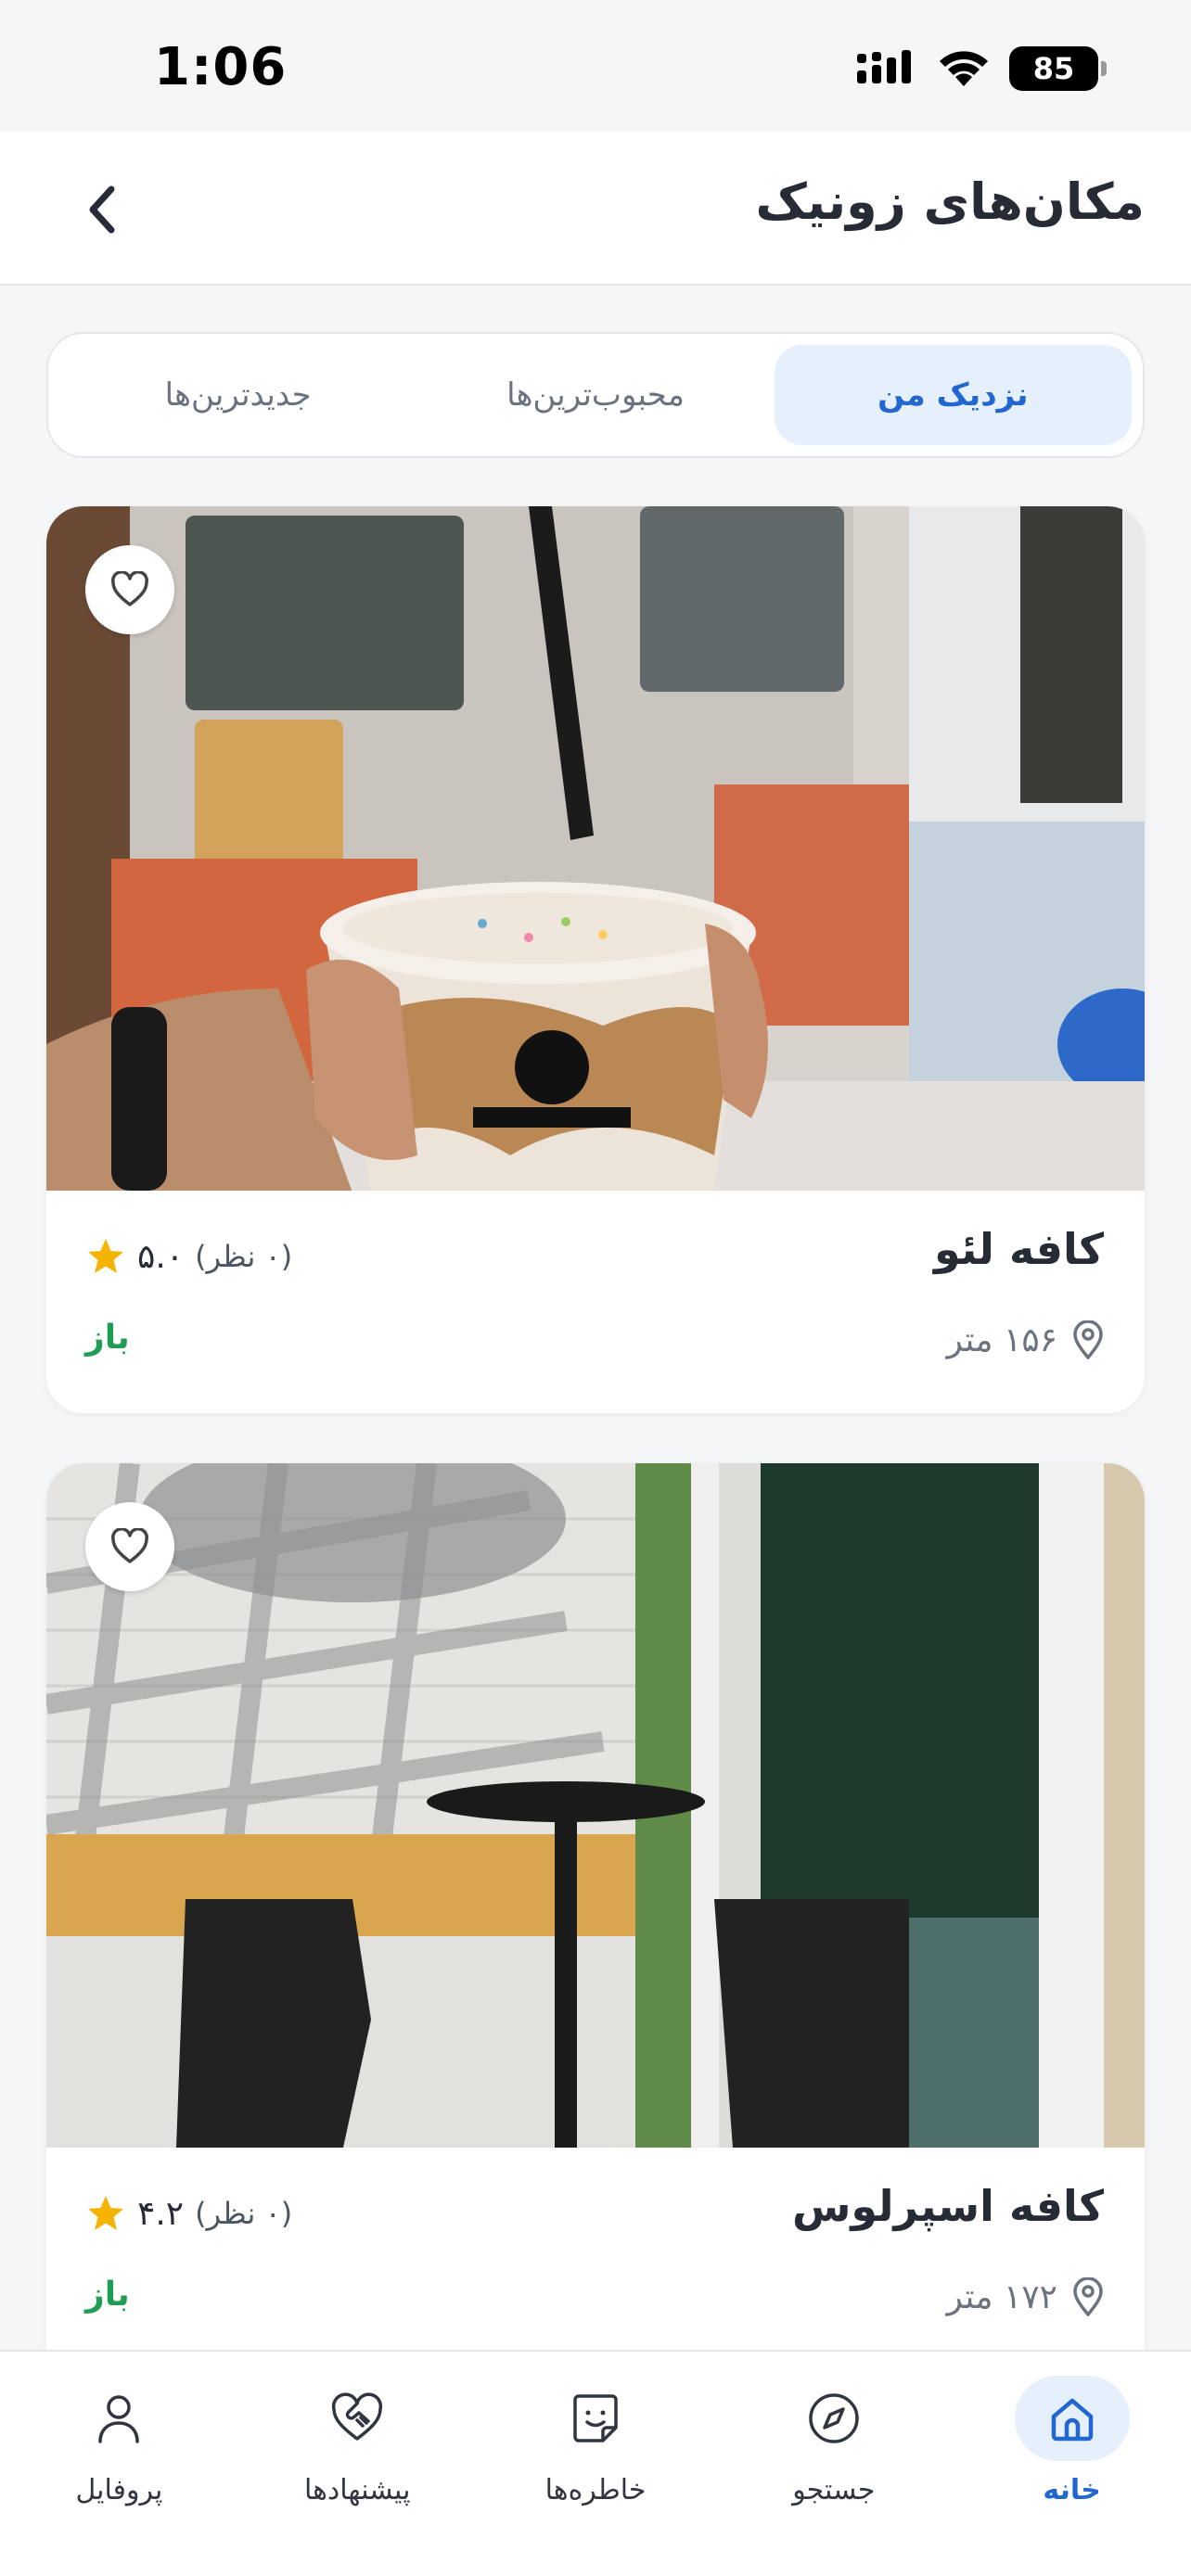 The image size is (1191, 2576). I want to click on nav-label-profile: پروفایل, so click(119, 2490).